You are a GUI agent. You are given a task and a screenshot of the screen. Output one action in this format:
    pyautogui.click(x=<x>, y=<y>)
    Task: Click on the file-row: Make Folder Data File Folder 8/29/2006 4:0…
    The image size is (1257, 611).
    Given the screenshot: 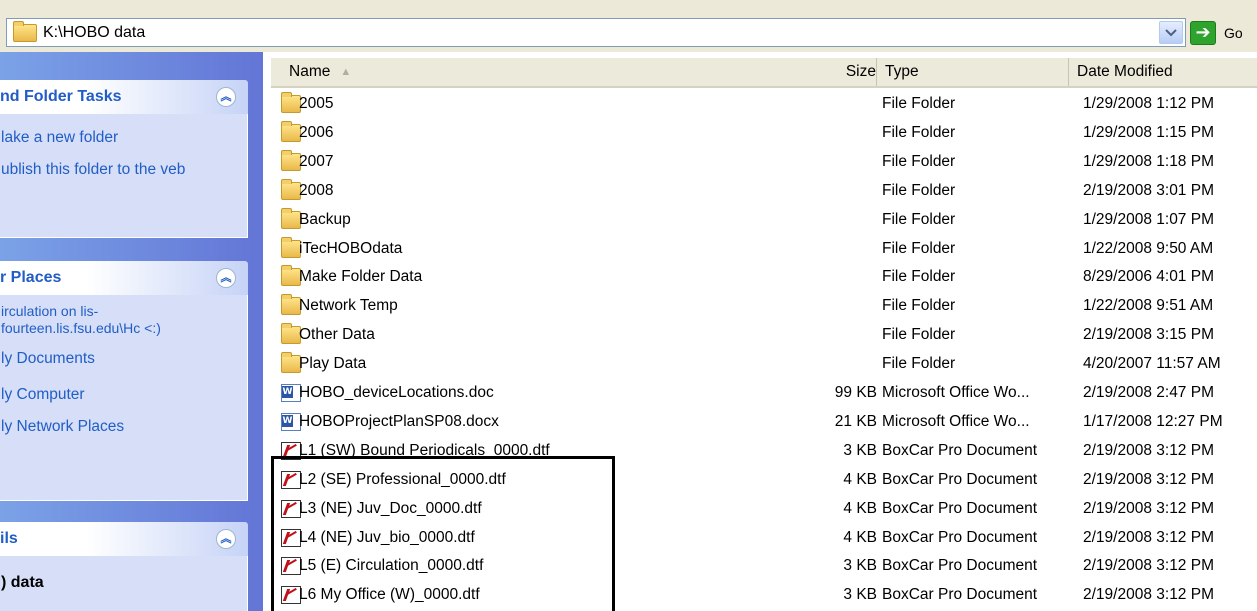 What is the action you would take?
    pyautogui.click(x=764, y=277)
    